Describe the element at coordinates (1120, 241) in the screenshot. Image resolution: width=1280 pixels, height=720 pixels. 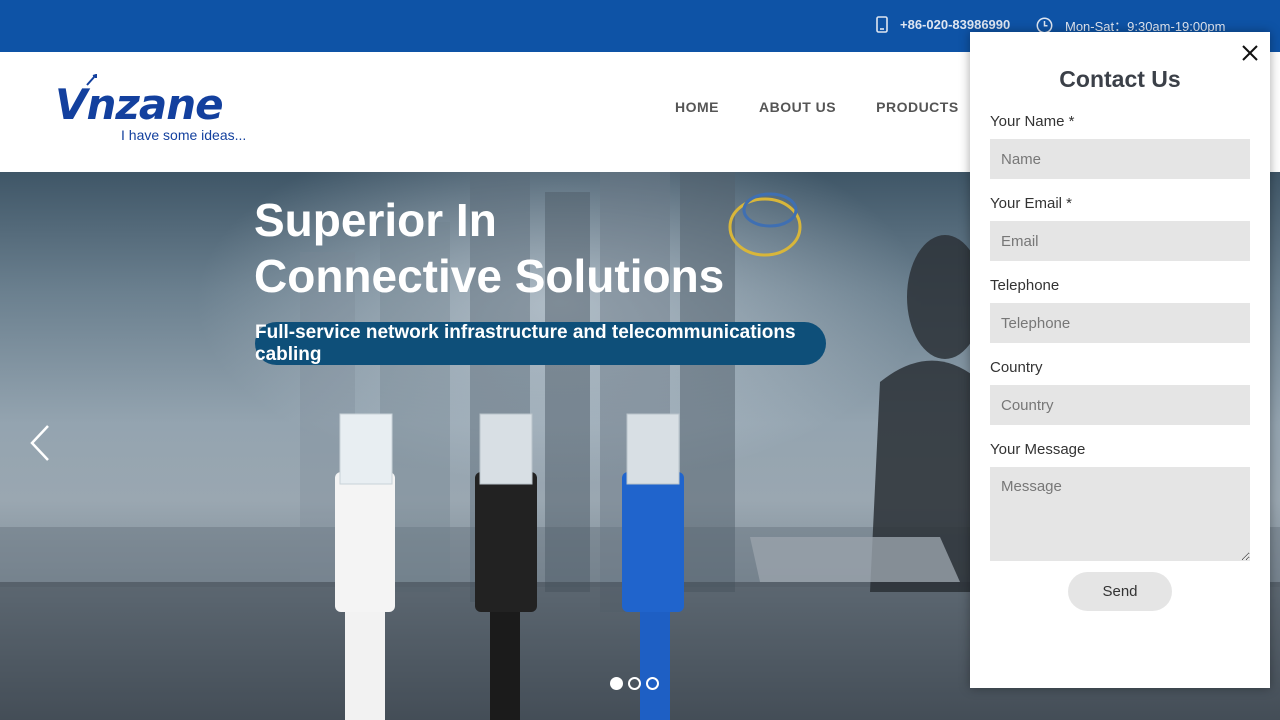
I see `email-field` at that location.